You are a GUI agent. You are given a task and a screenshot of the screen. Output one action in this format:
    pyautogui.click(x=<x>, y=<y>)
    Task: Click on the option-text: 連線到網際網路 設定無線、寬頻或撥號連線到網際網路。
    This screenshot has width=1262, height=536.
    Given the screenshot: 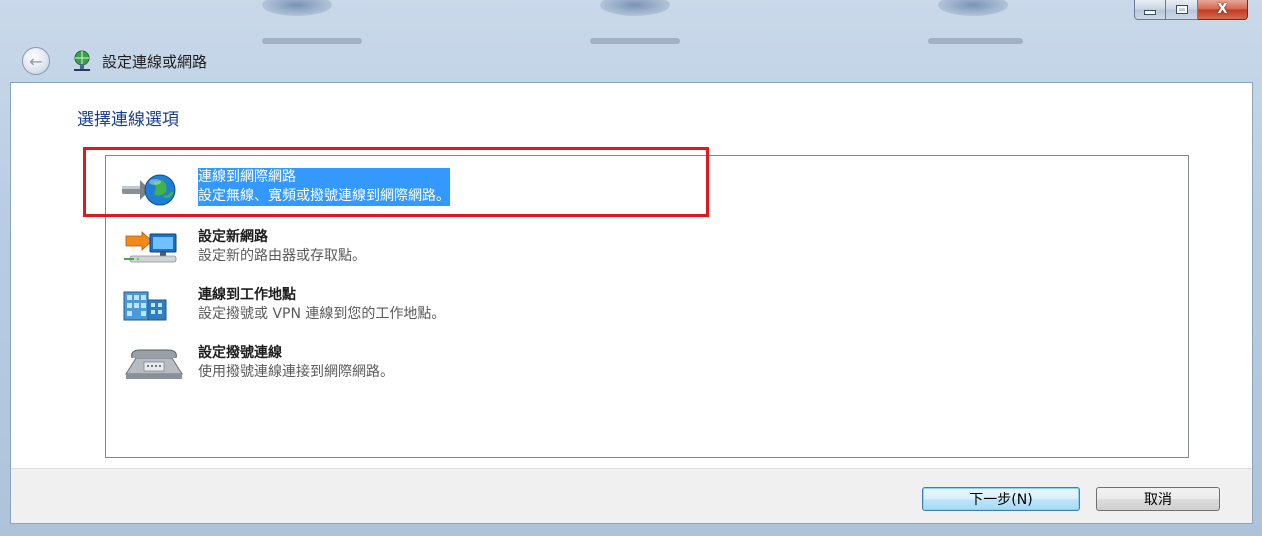 What is the action you would take?
    pyautogui.click(x=324, y=187)
    